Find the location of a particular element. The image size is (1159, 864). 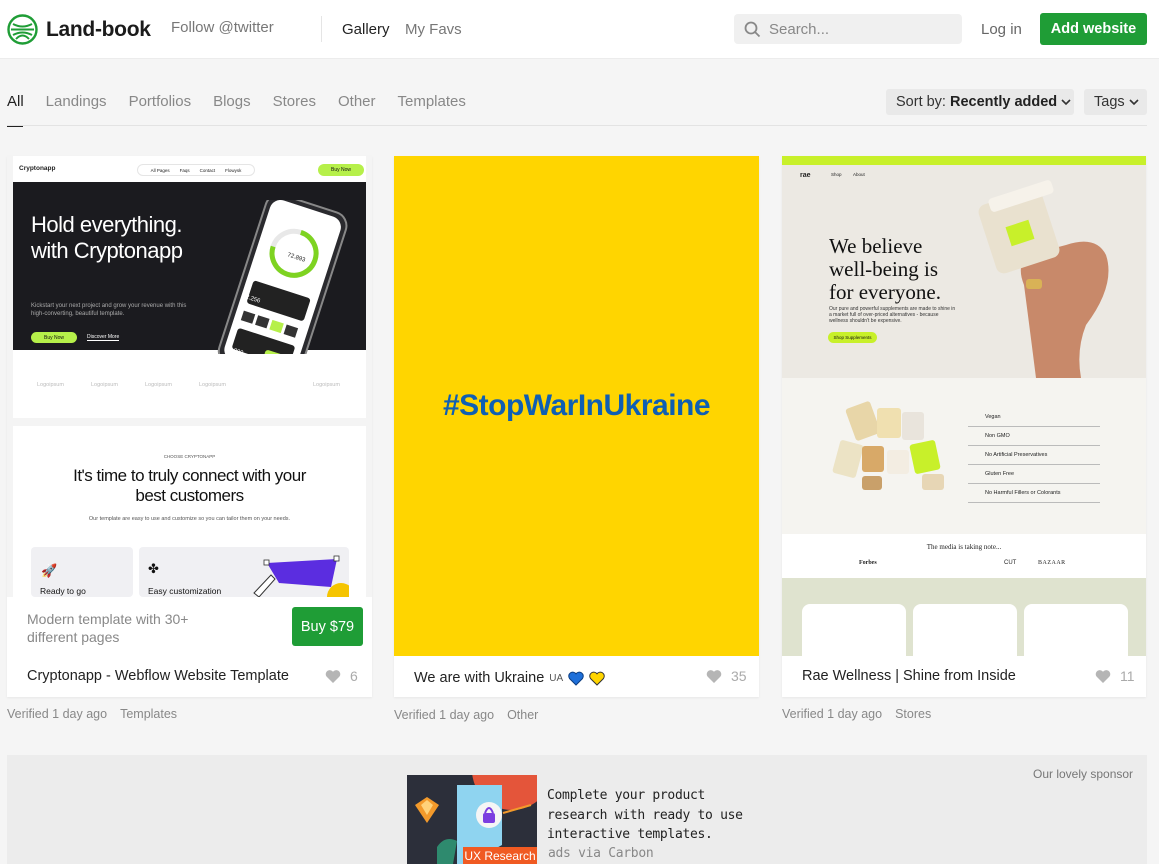

country-badge: UA is located at coordinates (556, 678).